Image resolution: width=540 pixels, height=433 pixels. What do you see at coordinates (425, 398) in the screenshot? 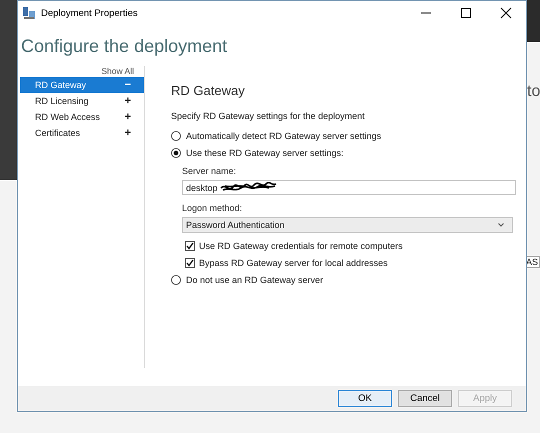
I see `dialog-button: Cancel` at bounding box center [425, 398].